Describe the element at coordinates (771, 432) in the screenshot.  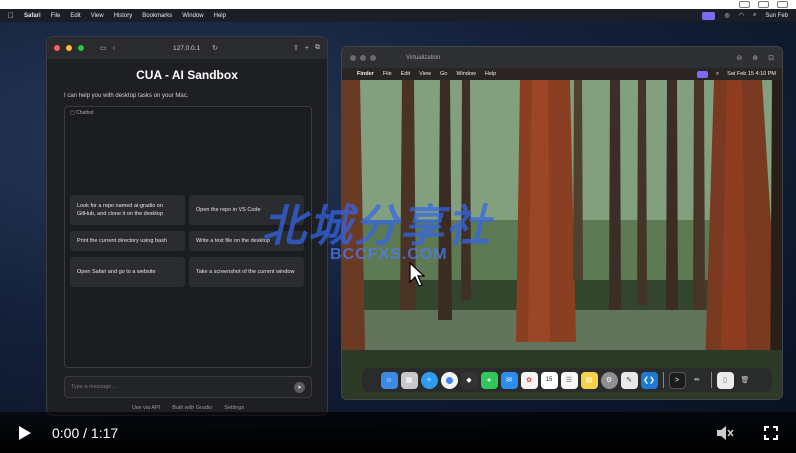
I see `fullscreen-icon` at that location.